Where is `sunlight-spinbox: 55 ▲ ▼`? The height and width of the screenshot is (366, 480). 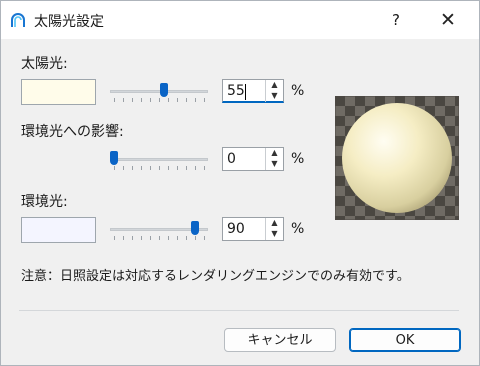 sunlight-spinbox: 55 ▲ ▼ is located at coordinates (253, 91).